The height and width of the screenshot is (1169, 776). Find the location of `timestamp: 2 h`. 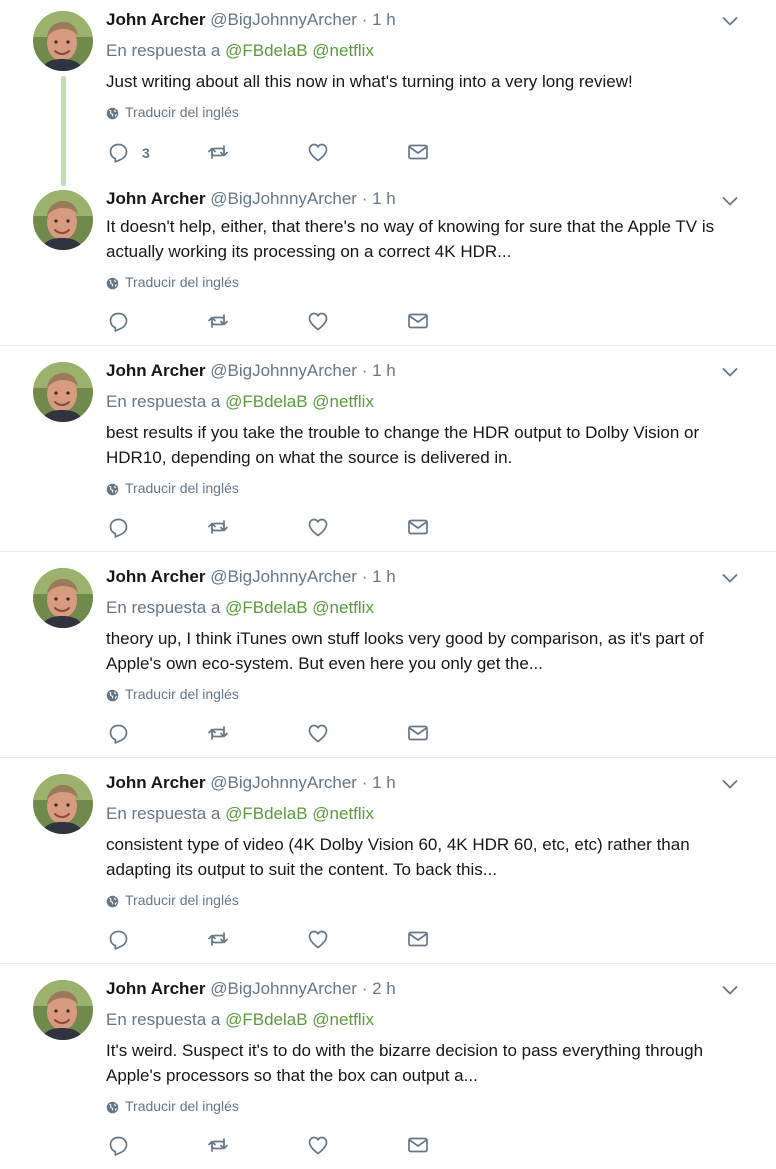

timestamp: 2 h is located at coordinates (384, 988).